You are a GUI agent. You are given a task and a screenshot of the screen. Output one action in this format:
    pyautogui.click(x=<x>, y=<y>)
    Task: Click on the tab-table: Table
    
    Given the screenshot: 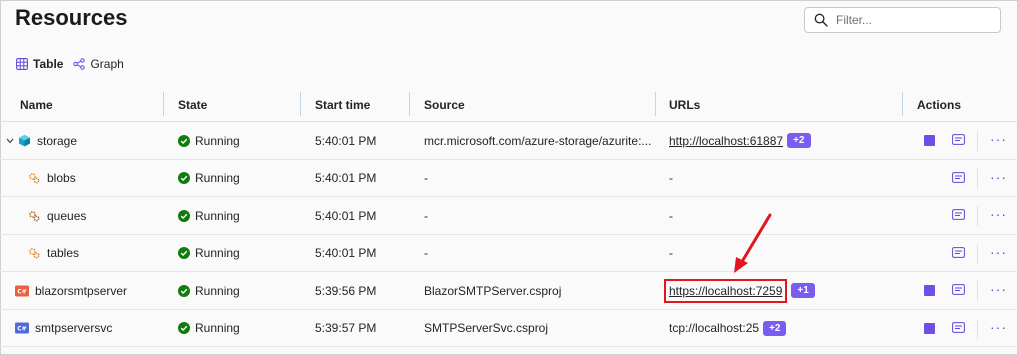 What is the action you would take?
    pyautogui.click(x=39, y=64)
    